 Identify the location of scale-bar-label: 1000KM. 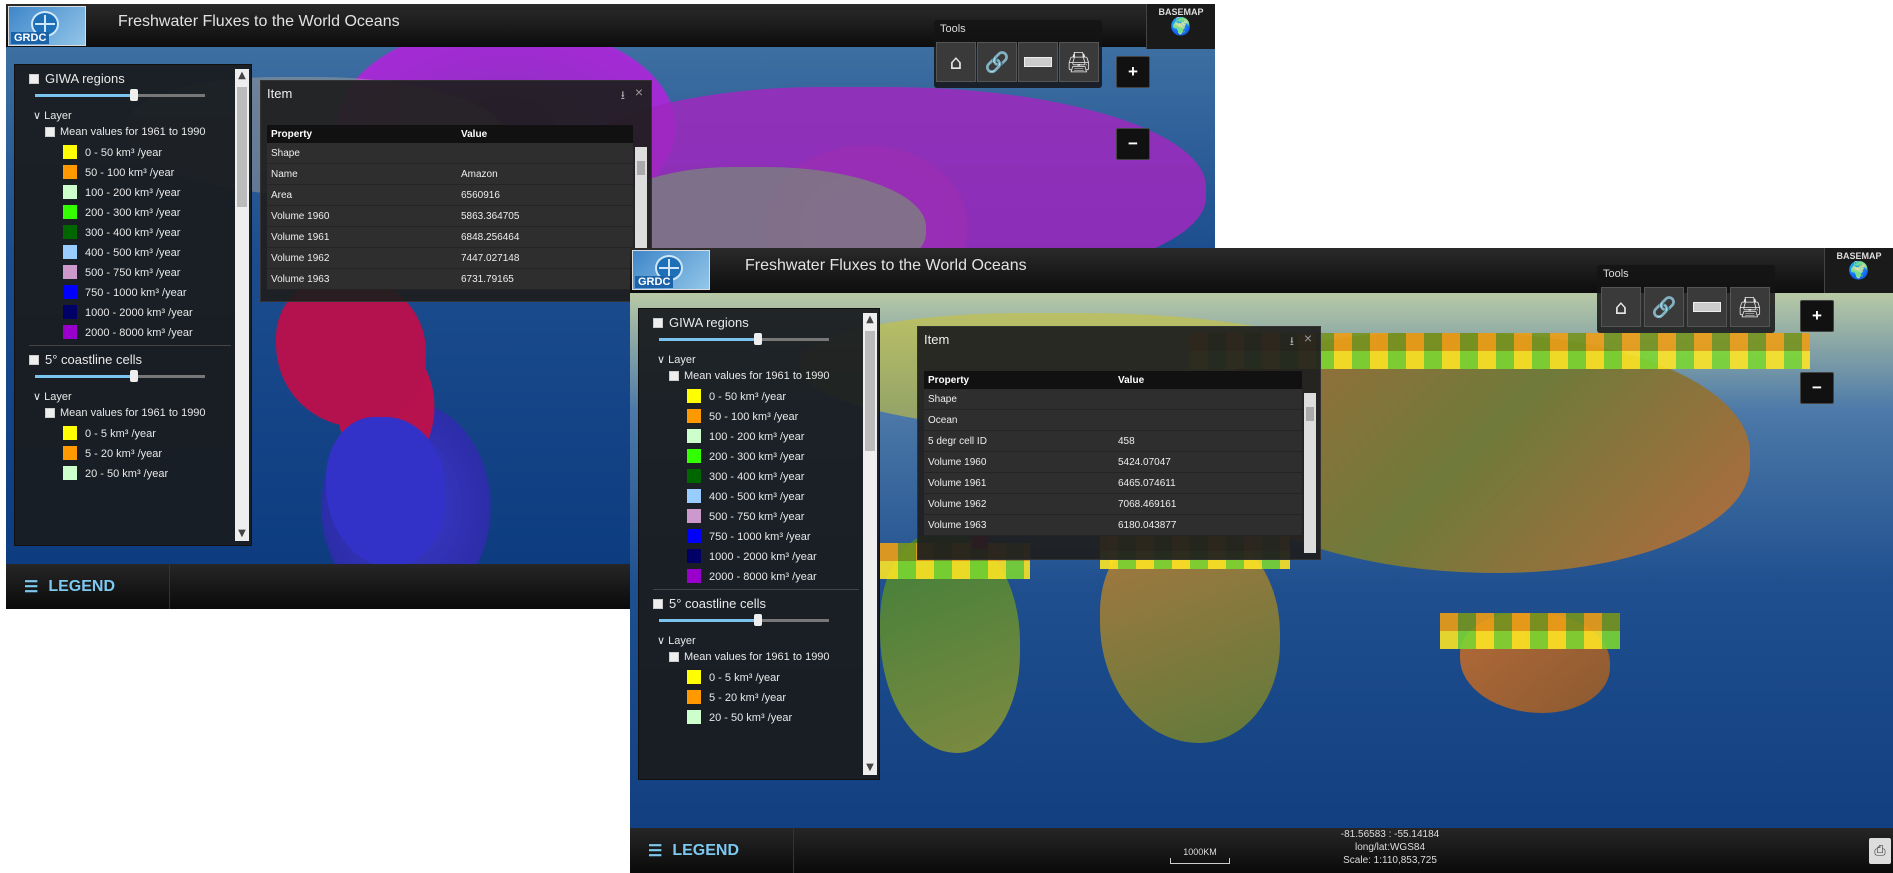
(1200, 852).